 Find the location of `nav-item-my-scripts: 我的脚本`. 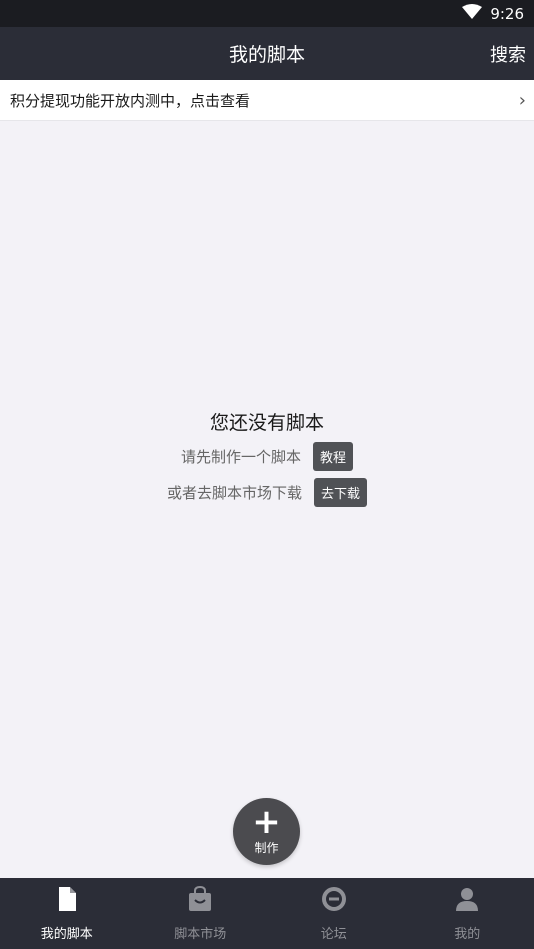

nav-item-my-scripts: 我的脚本 is located at coordinates (67, 913).